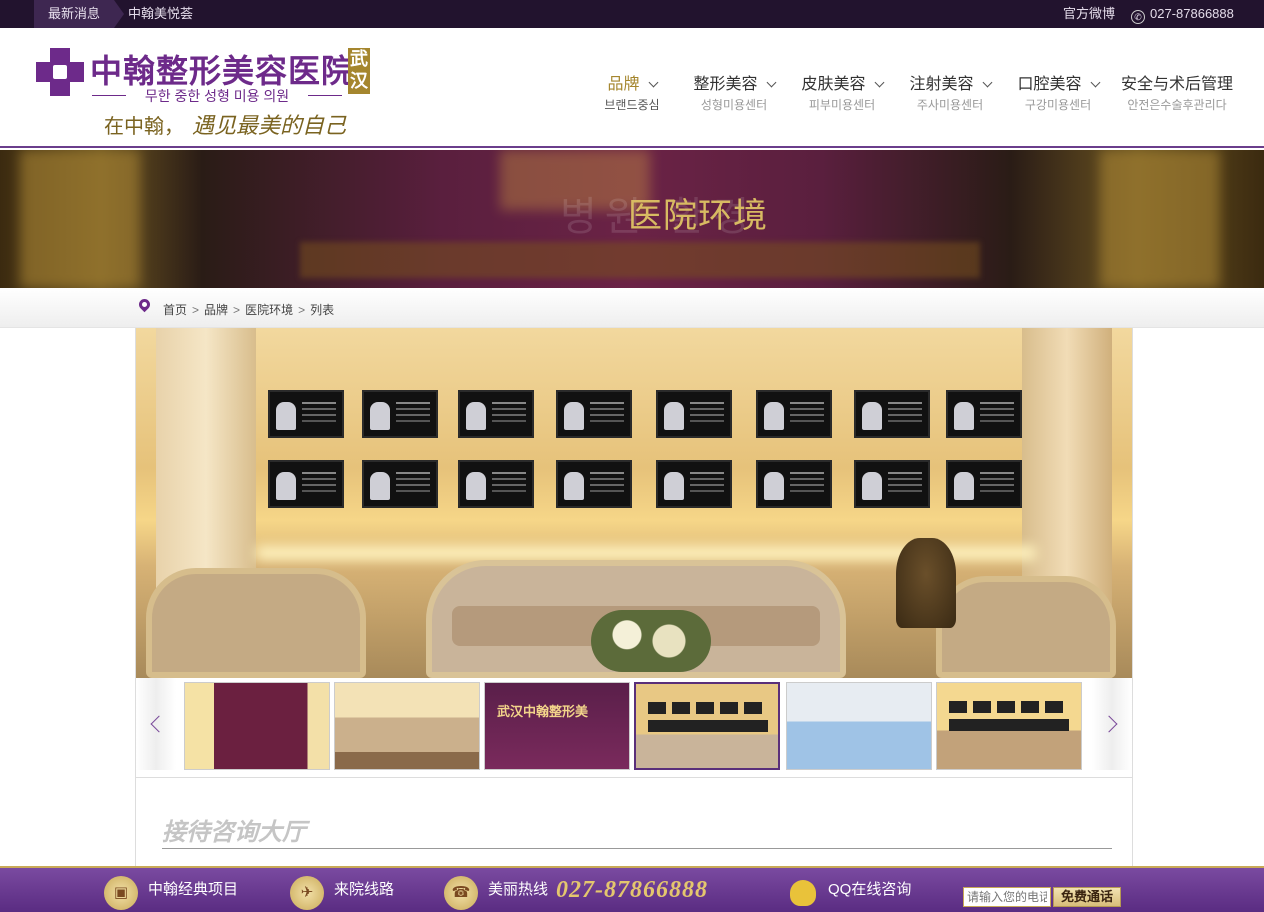 The width and height of the screenshot is (1264, 912). Describe the element at coordinates (557, 726) in the screenshot. I see `thumbnail: 武汉中翰整形美` at that location.